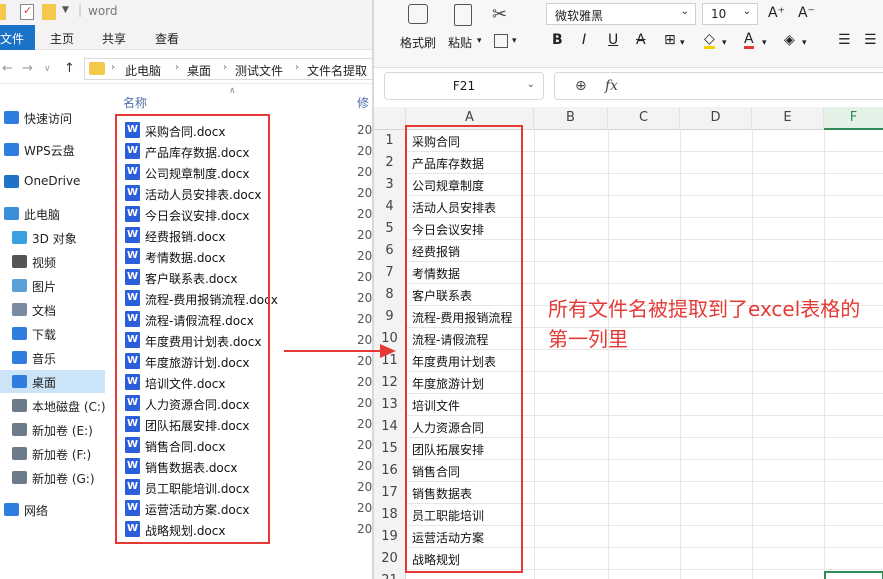 The image size is (883, 579). Describe the element at coordinates (259, 70) in the screenshot. I see `breadcrumb-item: 测试文件` at that location.